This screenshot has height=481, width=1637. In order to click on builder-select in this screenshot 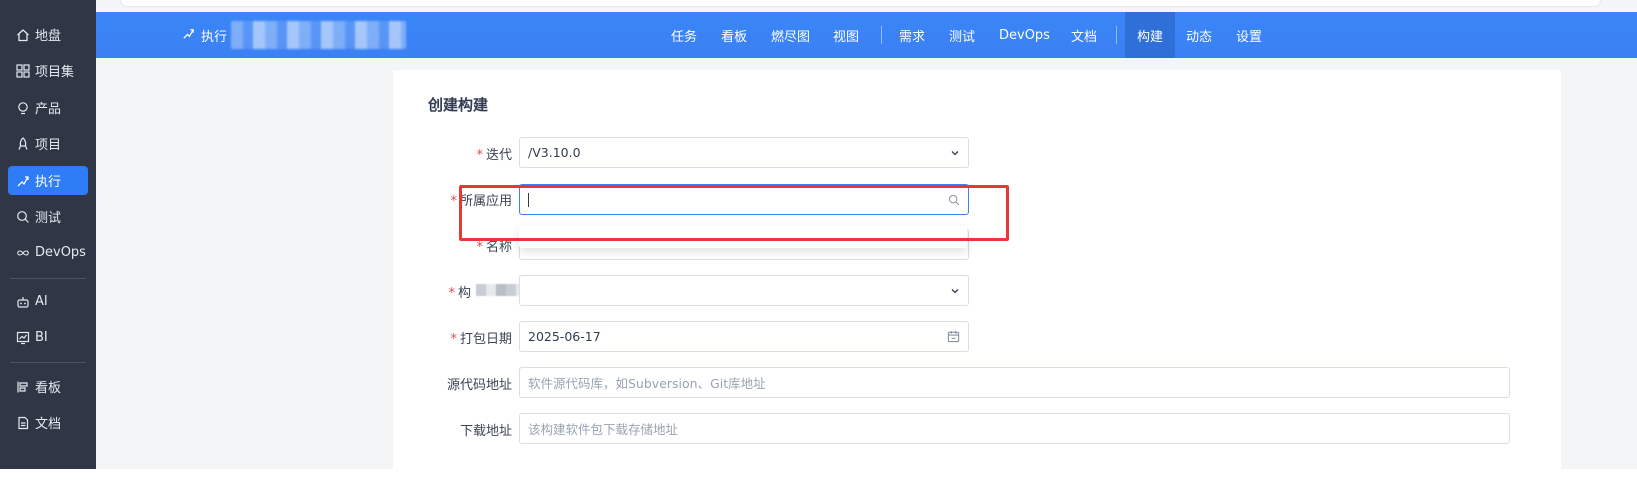, I will do `click(744, 290)`.